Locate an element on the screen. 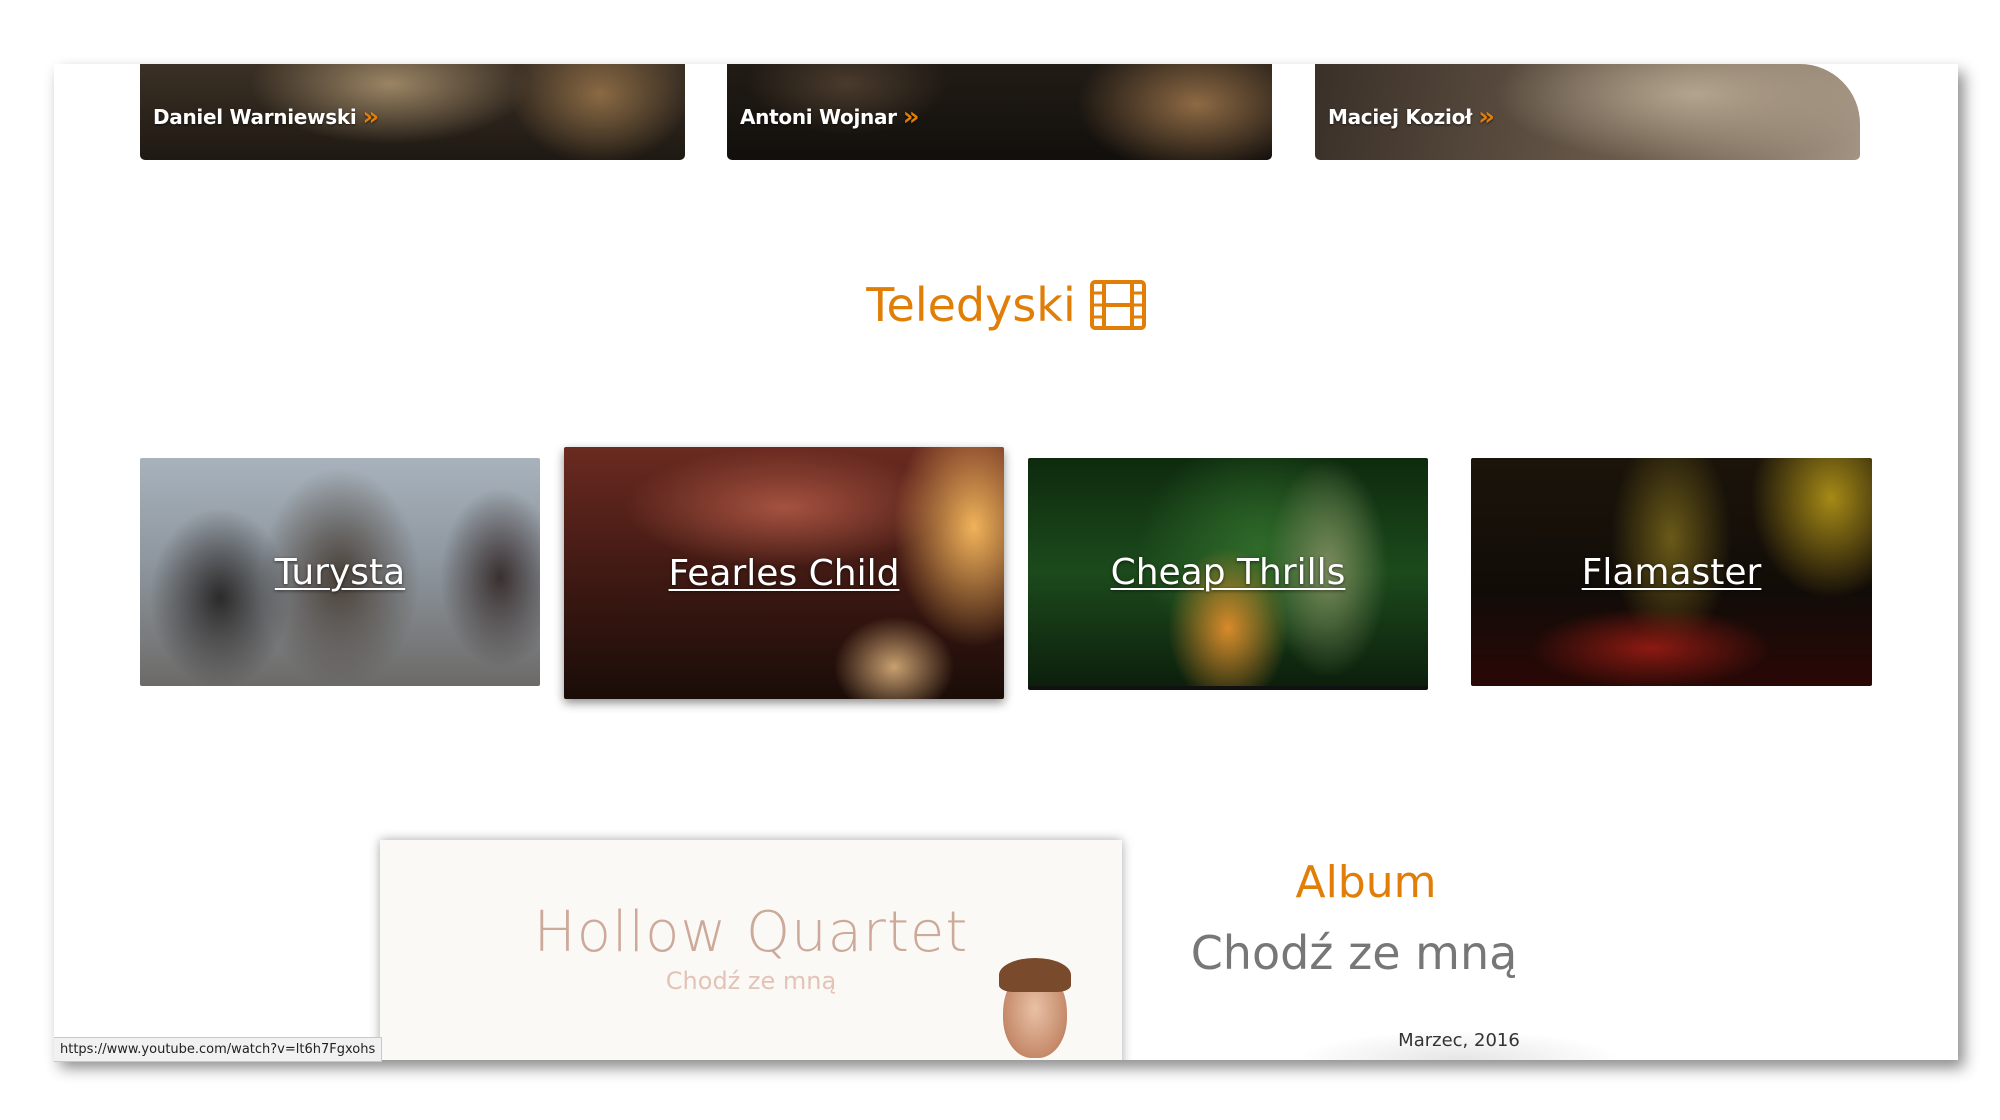  cover-band-name: Hollow Quartet is located at coordinates (751, 932).